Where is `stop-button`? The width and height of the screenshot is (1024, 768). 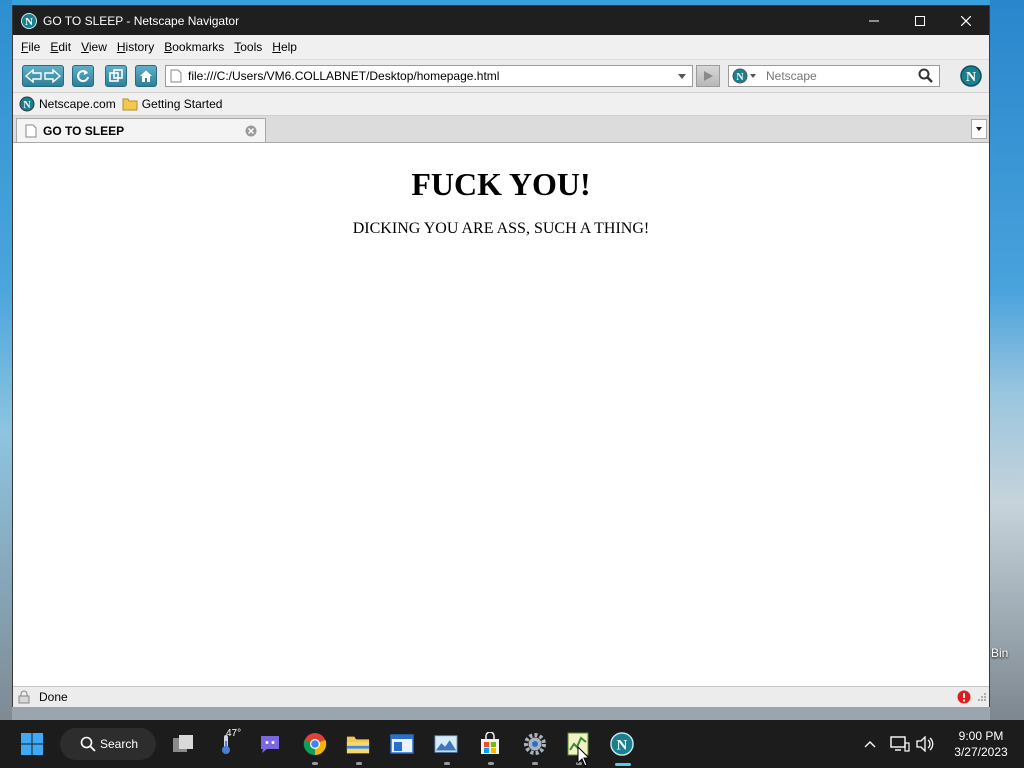
stop-button is located at coordinates (116, 76).